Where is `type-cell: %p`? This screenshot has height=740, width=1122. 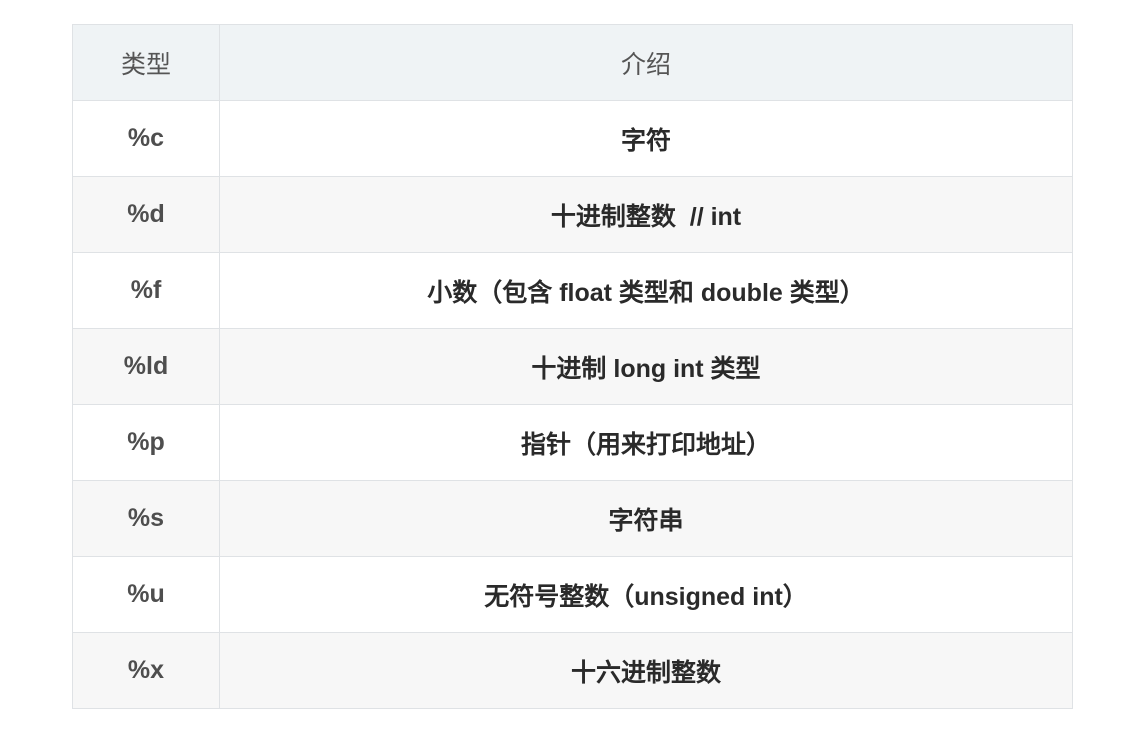 type-cell: %p is located at coordinates (146, 442).